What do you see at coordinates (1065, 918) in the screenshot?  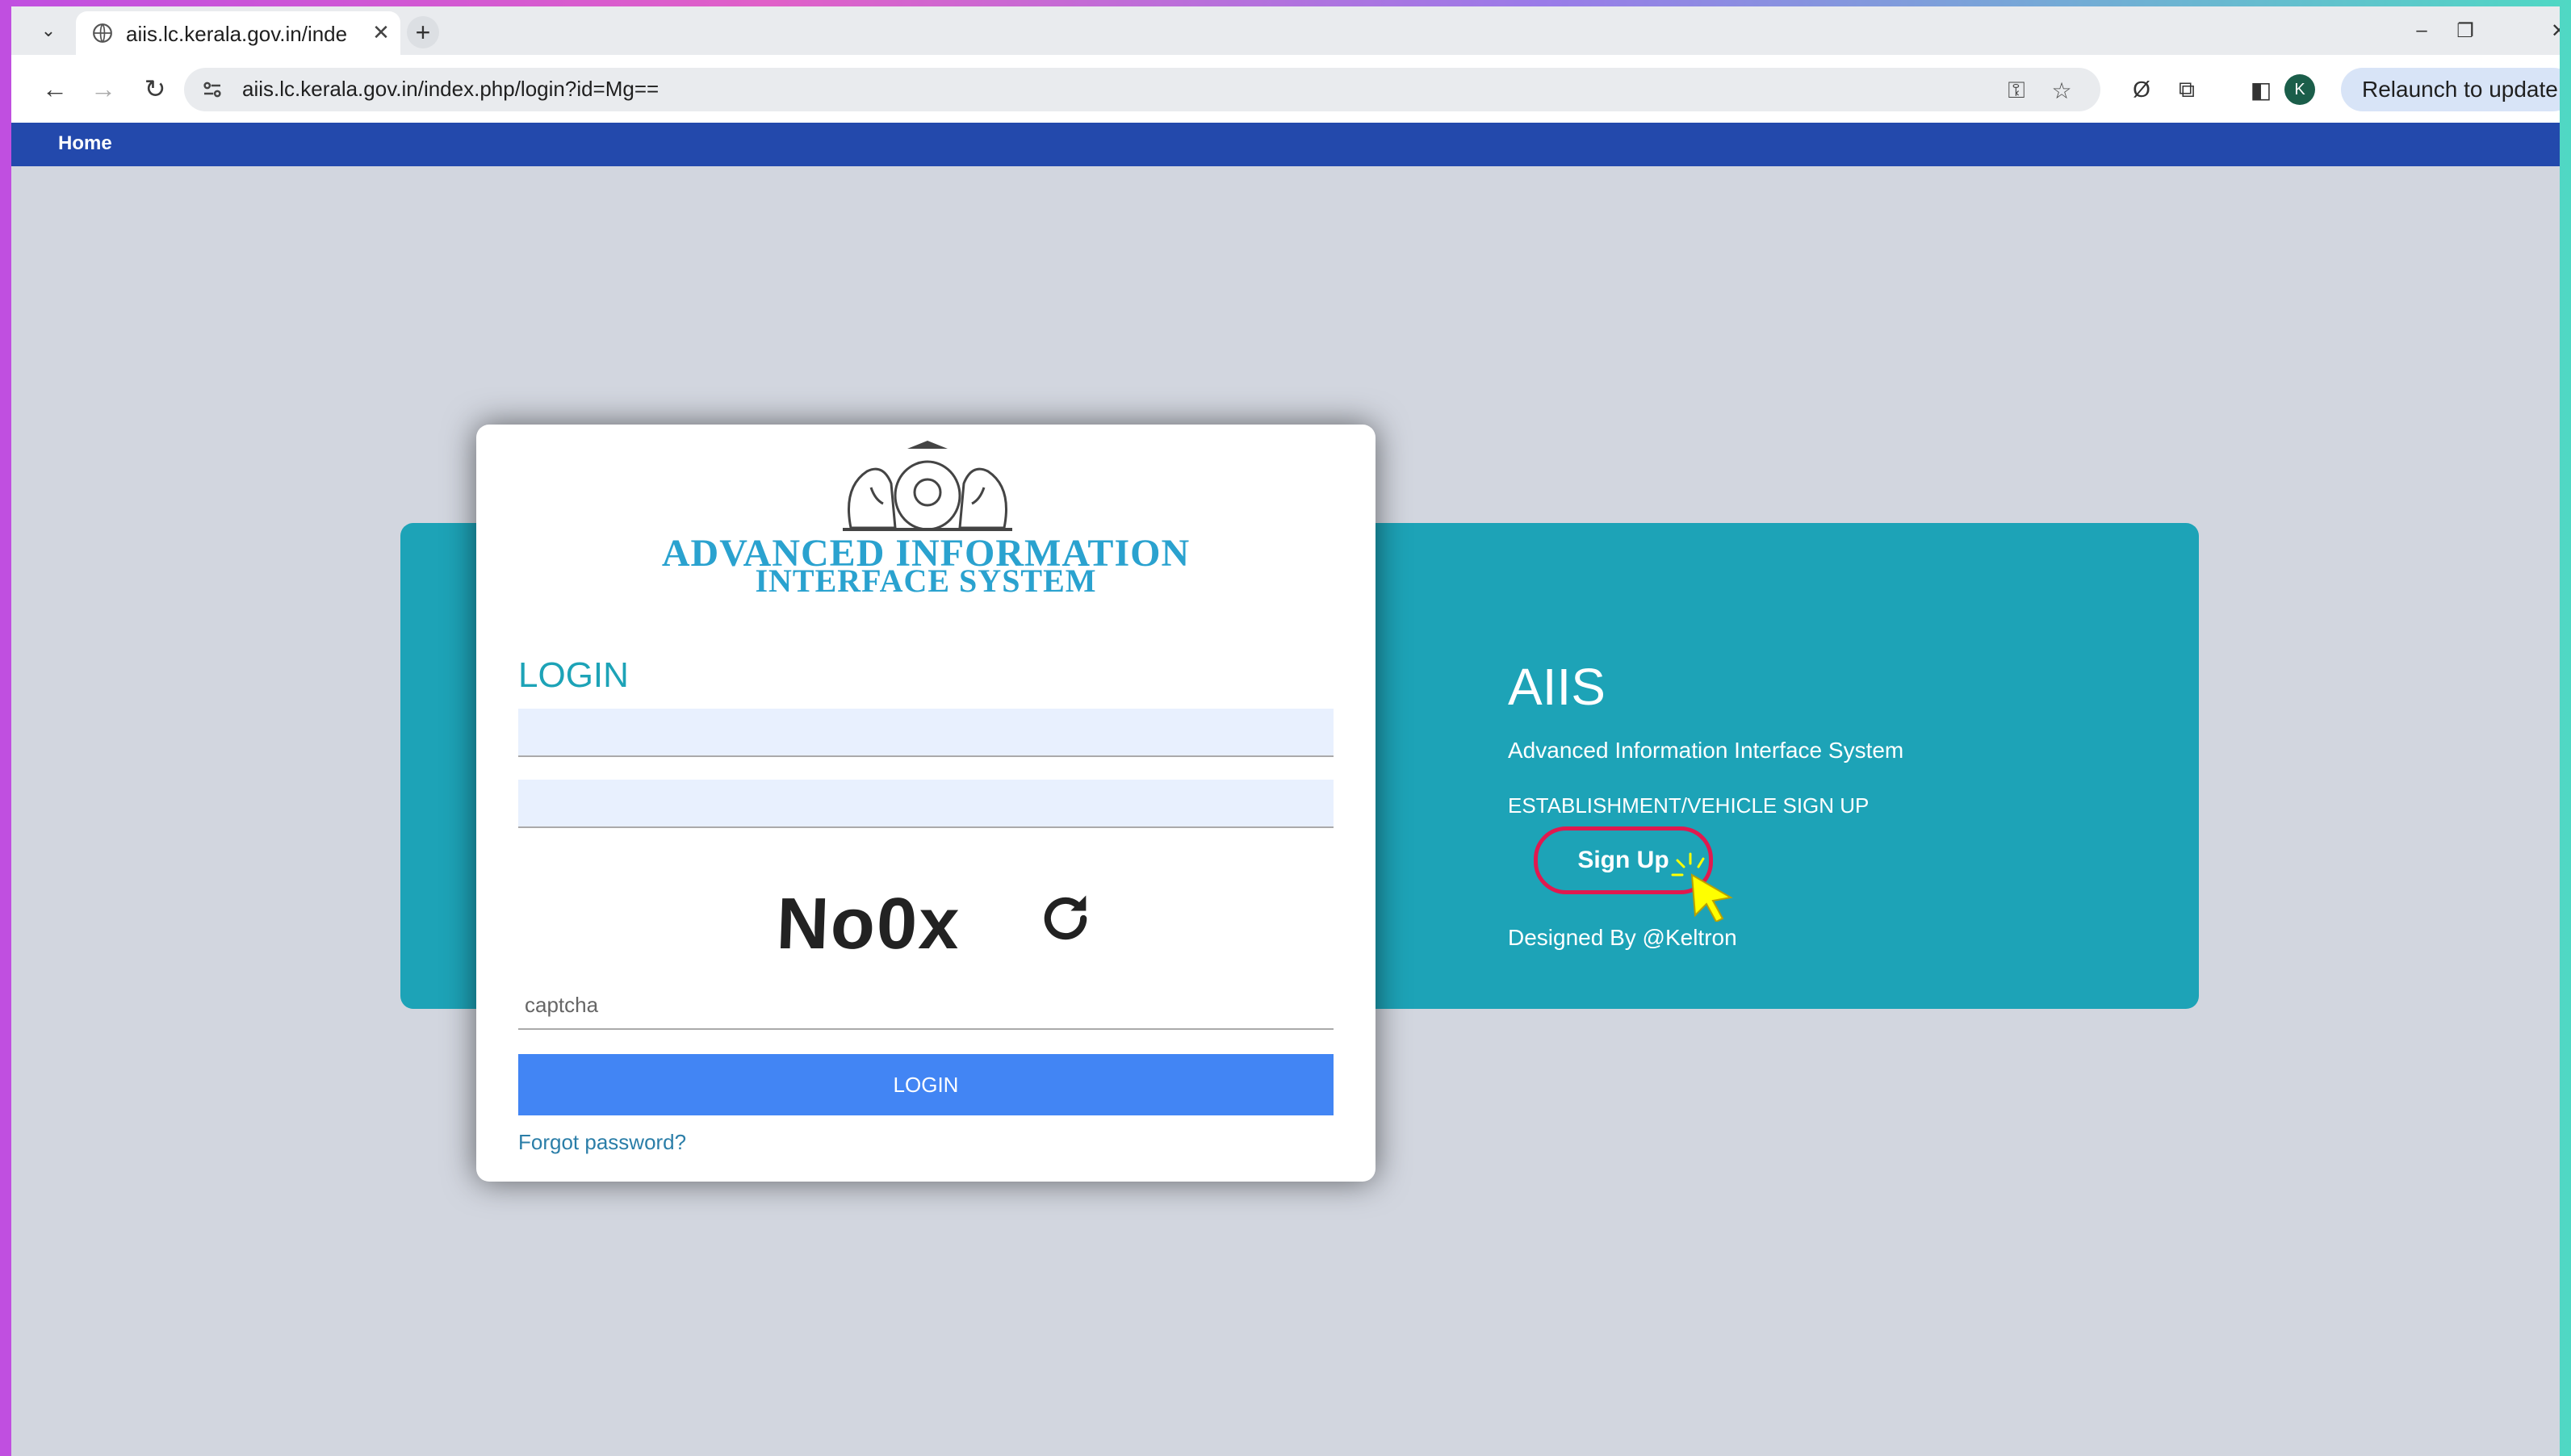 I see `captcha-refresh-icon` at bounding box center [1065, 918].